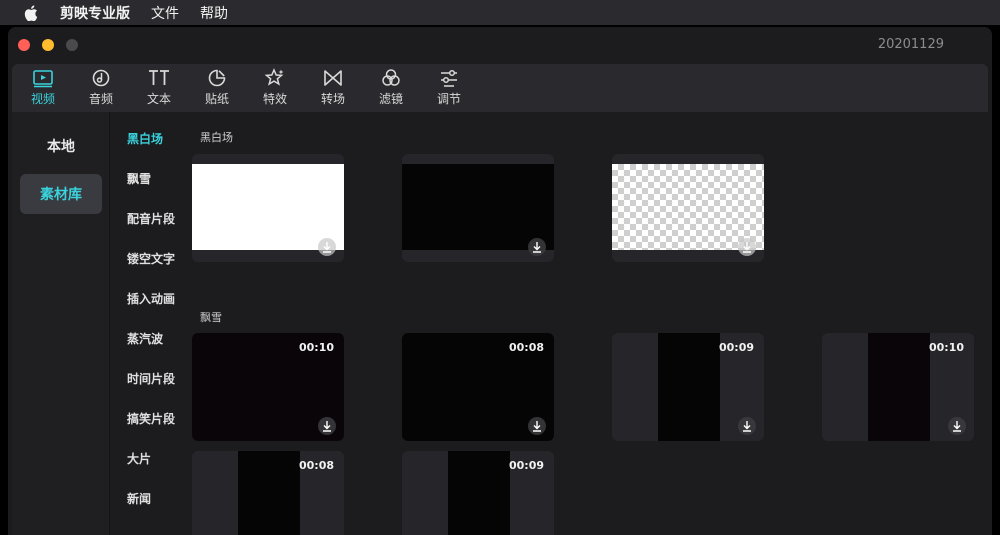 This screenshot has height=535, width=1000. Describe the element at coordinates (448, 99) in the screenshot. I see `tab-adjust-label: 调节` at that location.